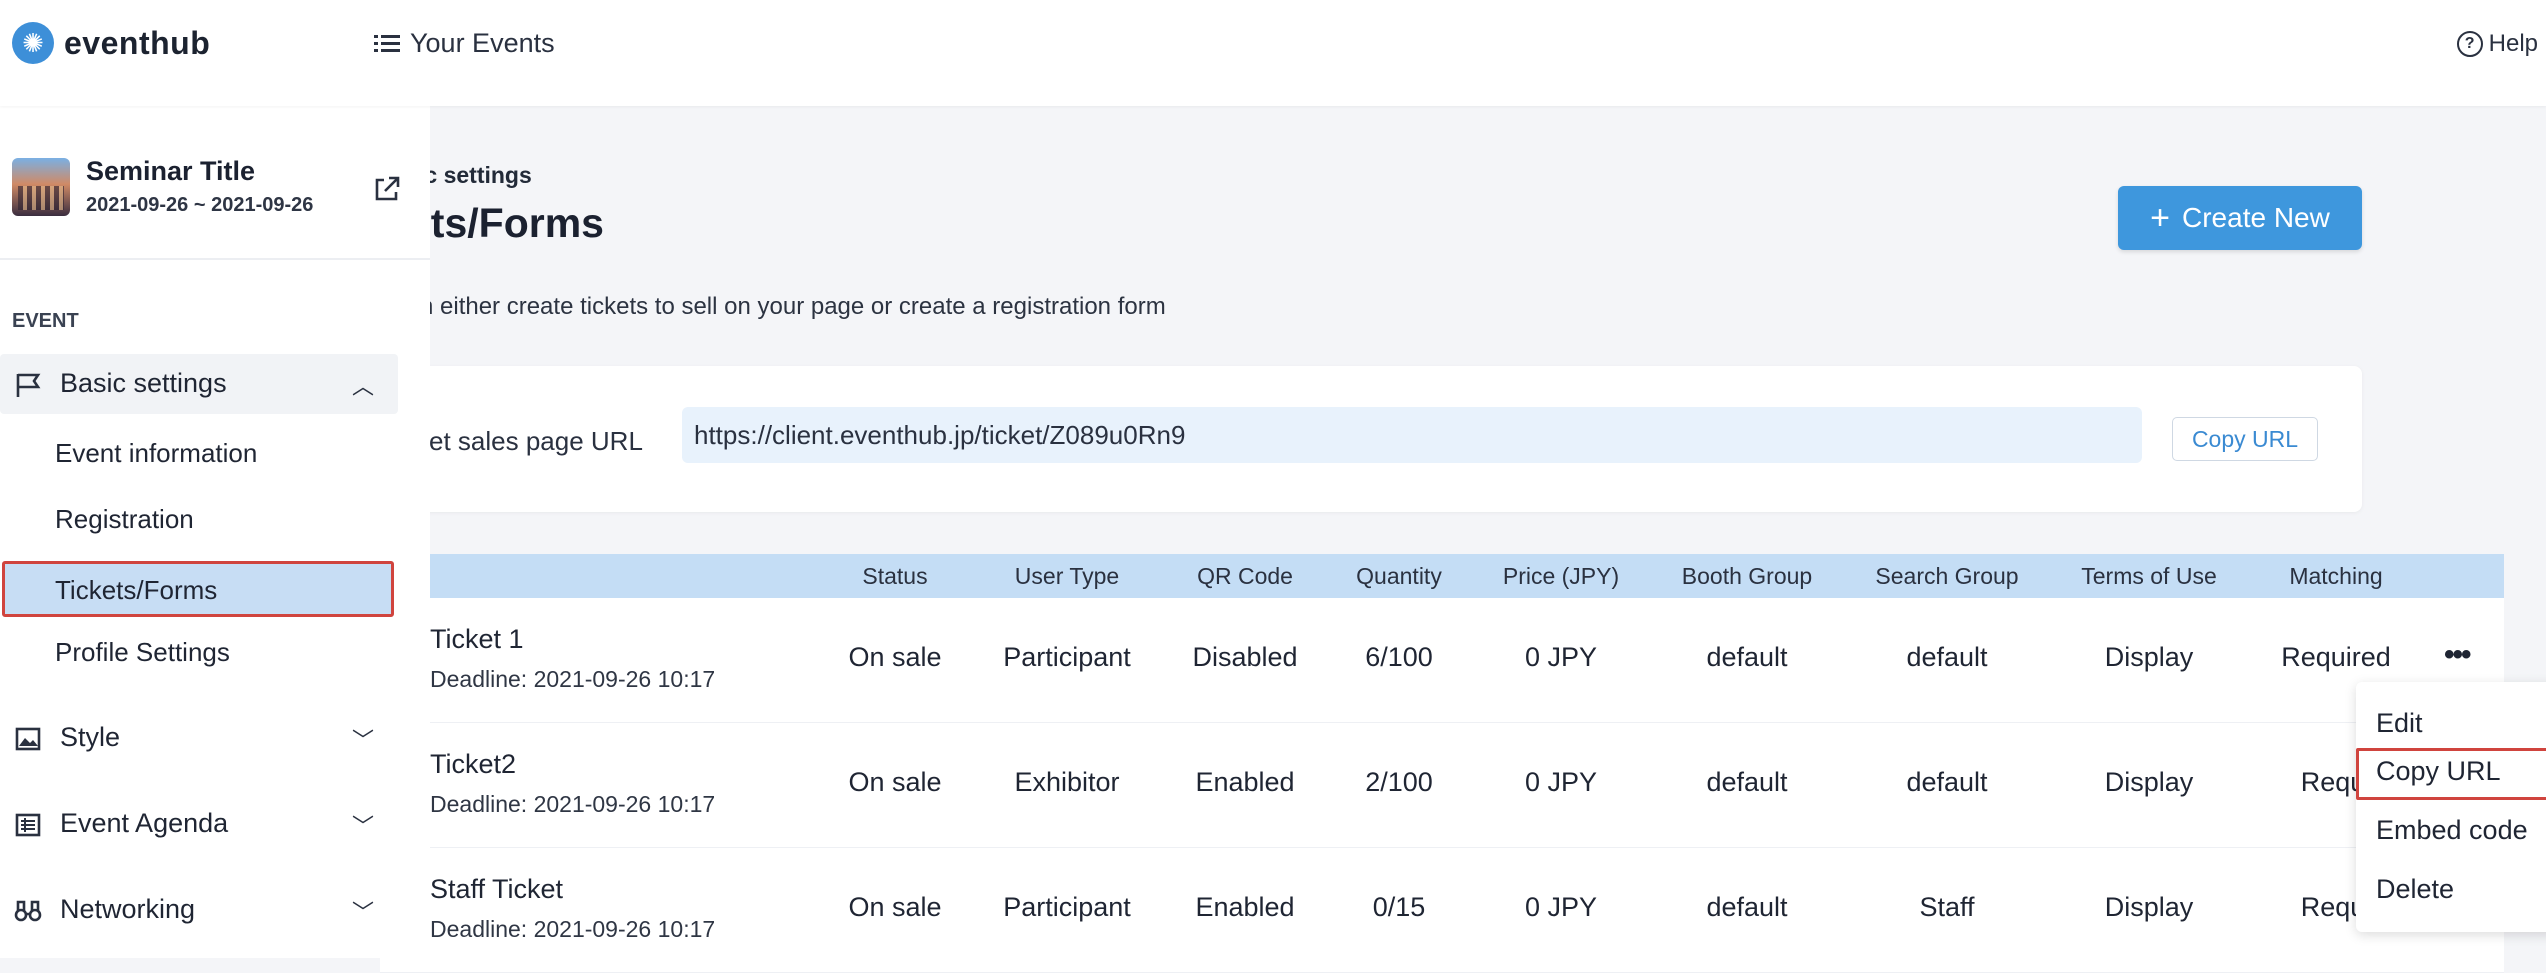 This screenshot has width=2546, height=973. Describe the element at coordinates (1245, 657) in the screenshot. I see `qr-code-cell: Disabled` at that location.